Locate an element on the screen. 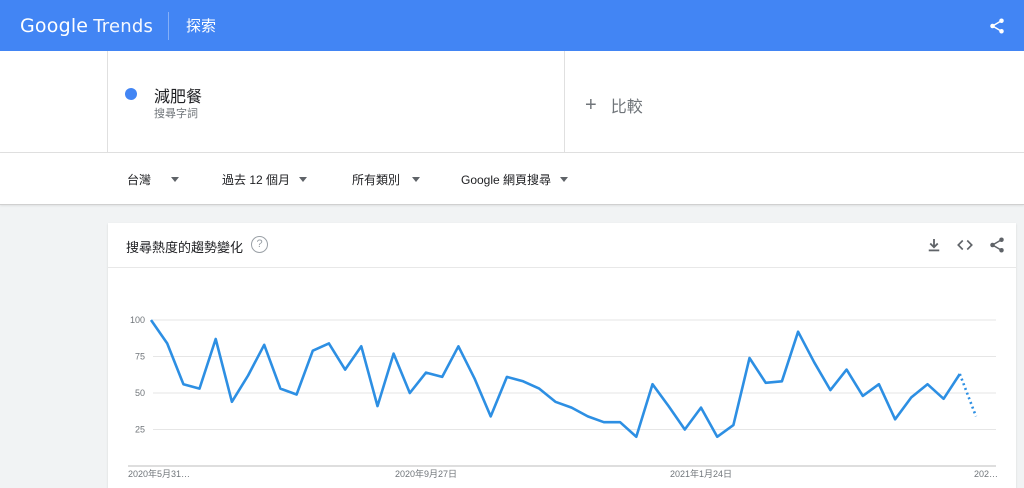 The image size is (1024, 488). search-term-card: 減肥餐 搜尋字詞 is located at coordinates (336, 102).